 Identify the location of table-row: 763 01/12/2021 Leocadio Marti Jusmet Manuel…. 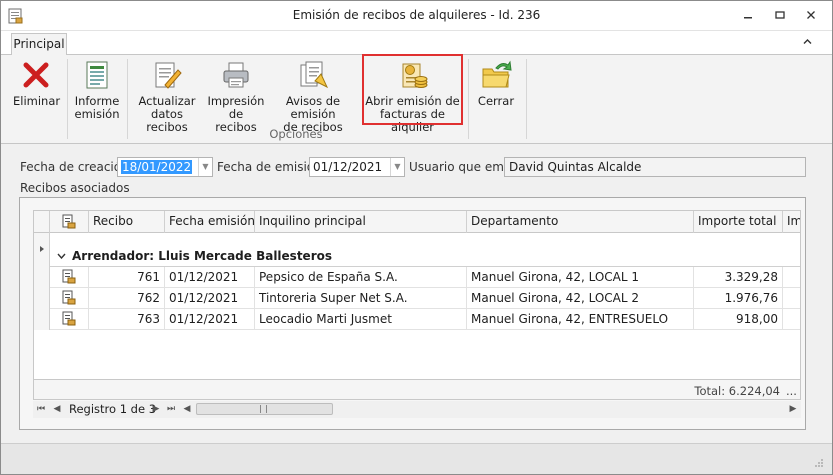
(417, 319).